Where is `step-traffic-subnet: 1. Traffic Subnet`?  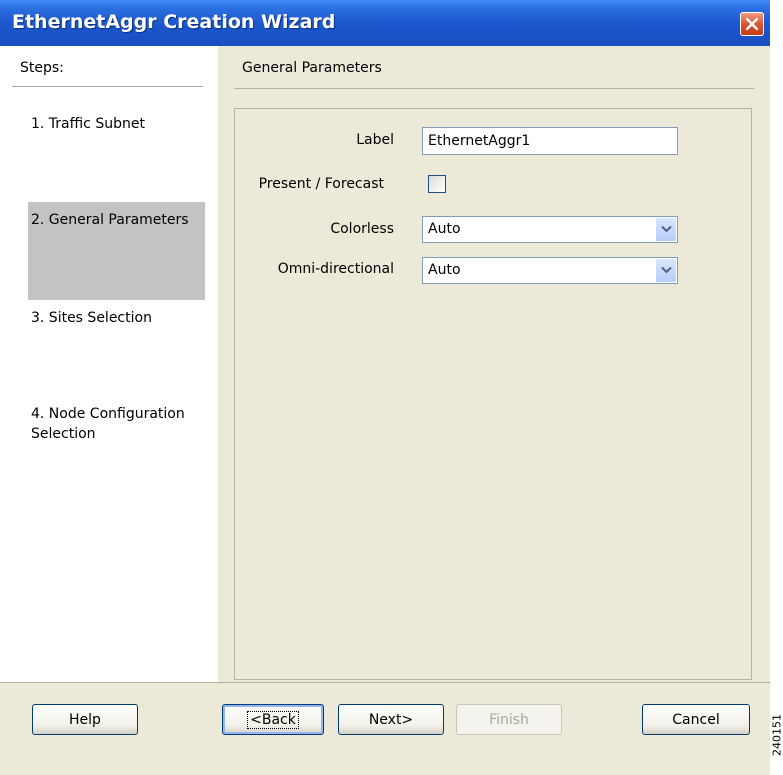
step-traffic-subnet: 1. Traffic Subnet is located at coordinates (116, 154).